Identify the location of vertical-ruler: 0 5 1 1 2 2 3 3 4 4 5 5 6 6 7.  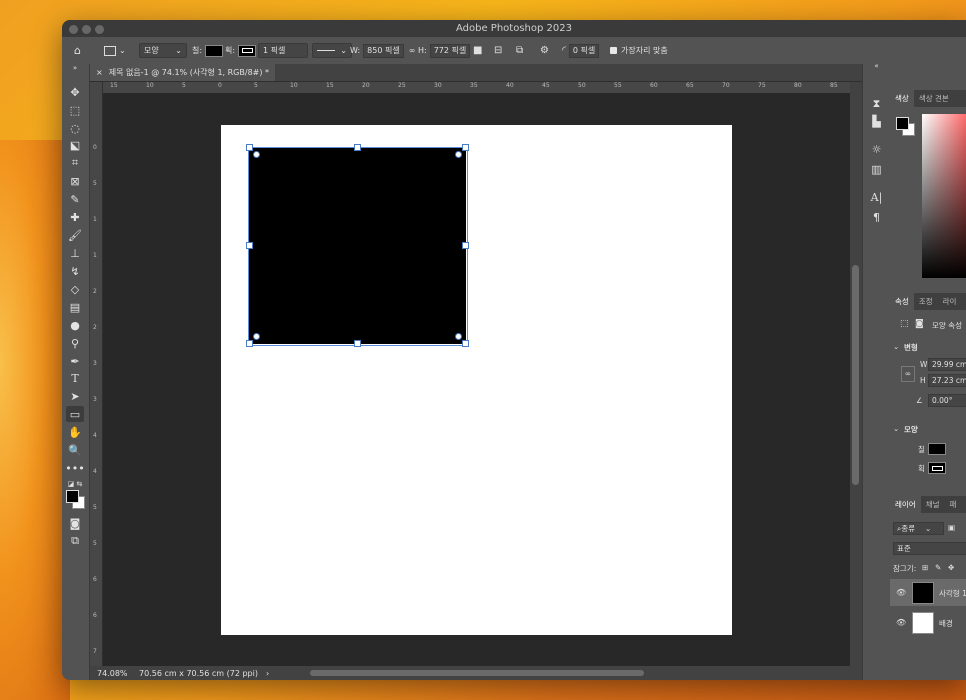
(96, 374).